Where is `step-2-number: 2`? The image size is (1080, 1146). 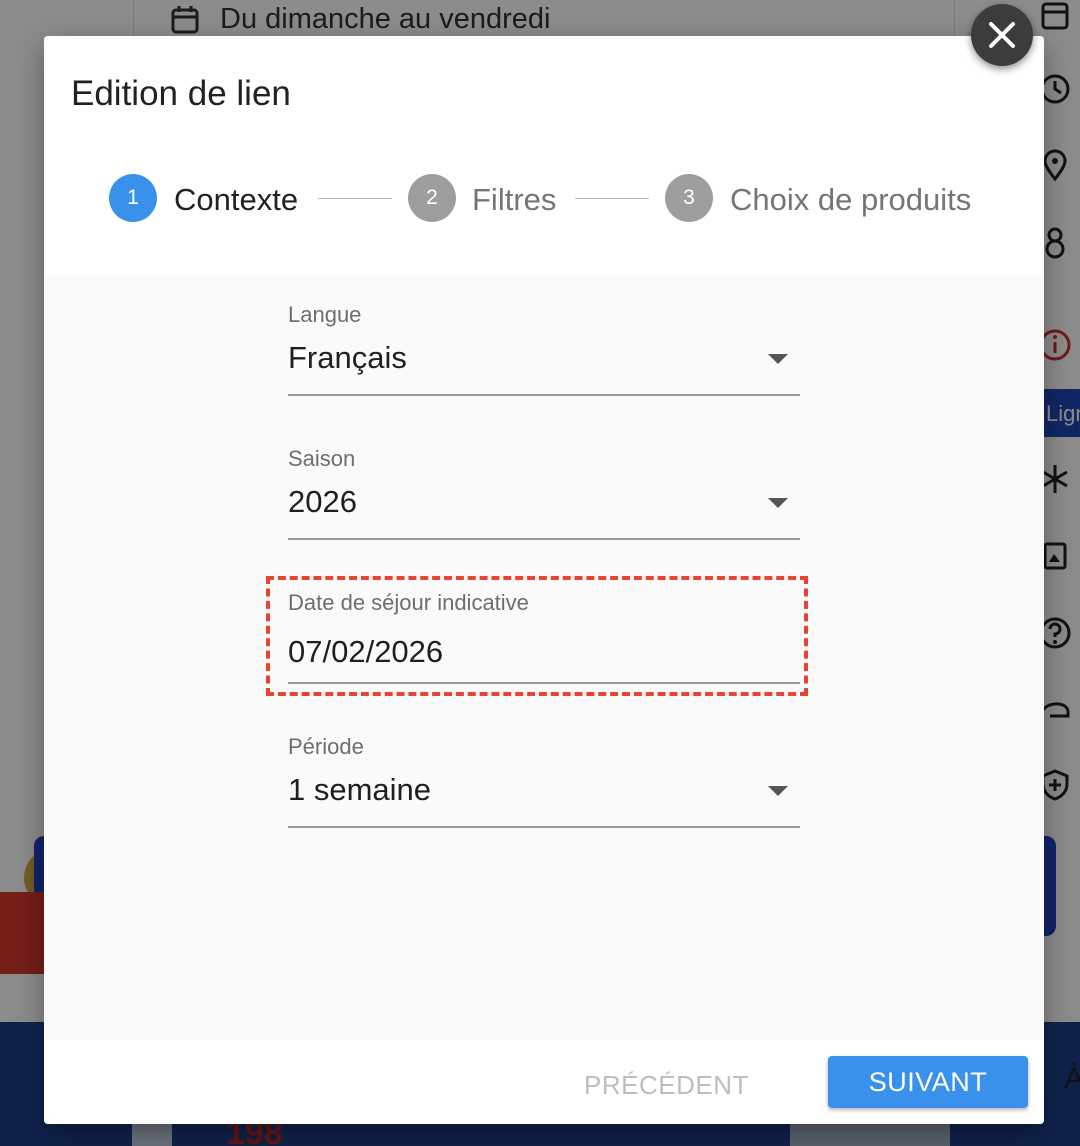
step-2-number: 2 is located at coordinates (432, 198).